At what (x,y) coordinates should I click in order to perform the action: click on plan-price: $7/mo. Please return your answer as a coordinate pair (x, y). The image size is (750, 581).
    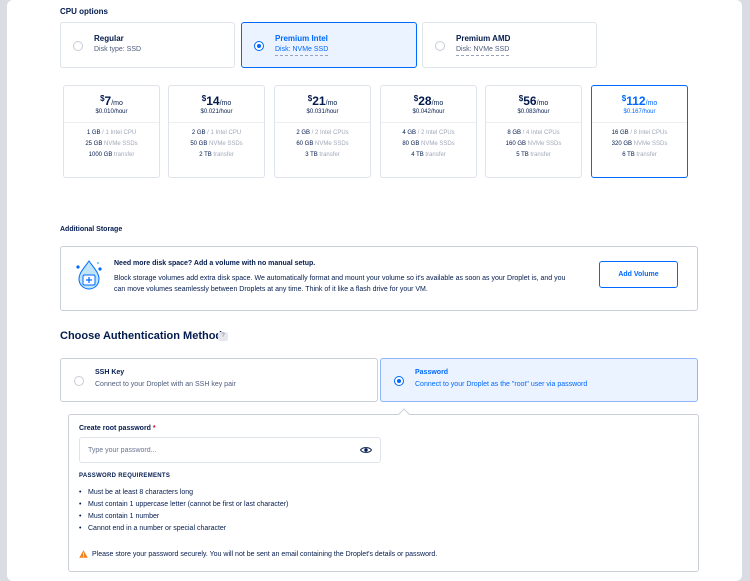
    Looking at the image, I should click on (111, 101).